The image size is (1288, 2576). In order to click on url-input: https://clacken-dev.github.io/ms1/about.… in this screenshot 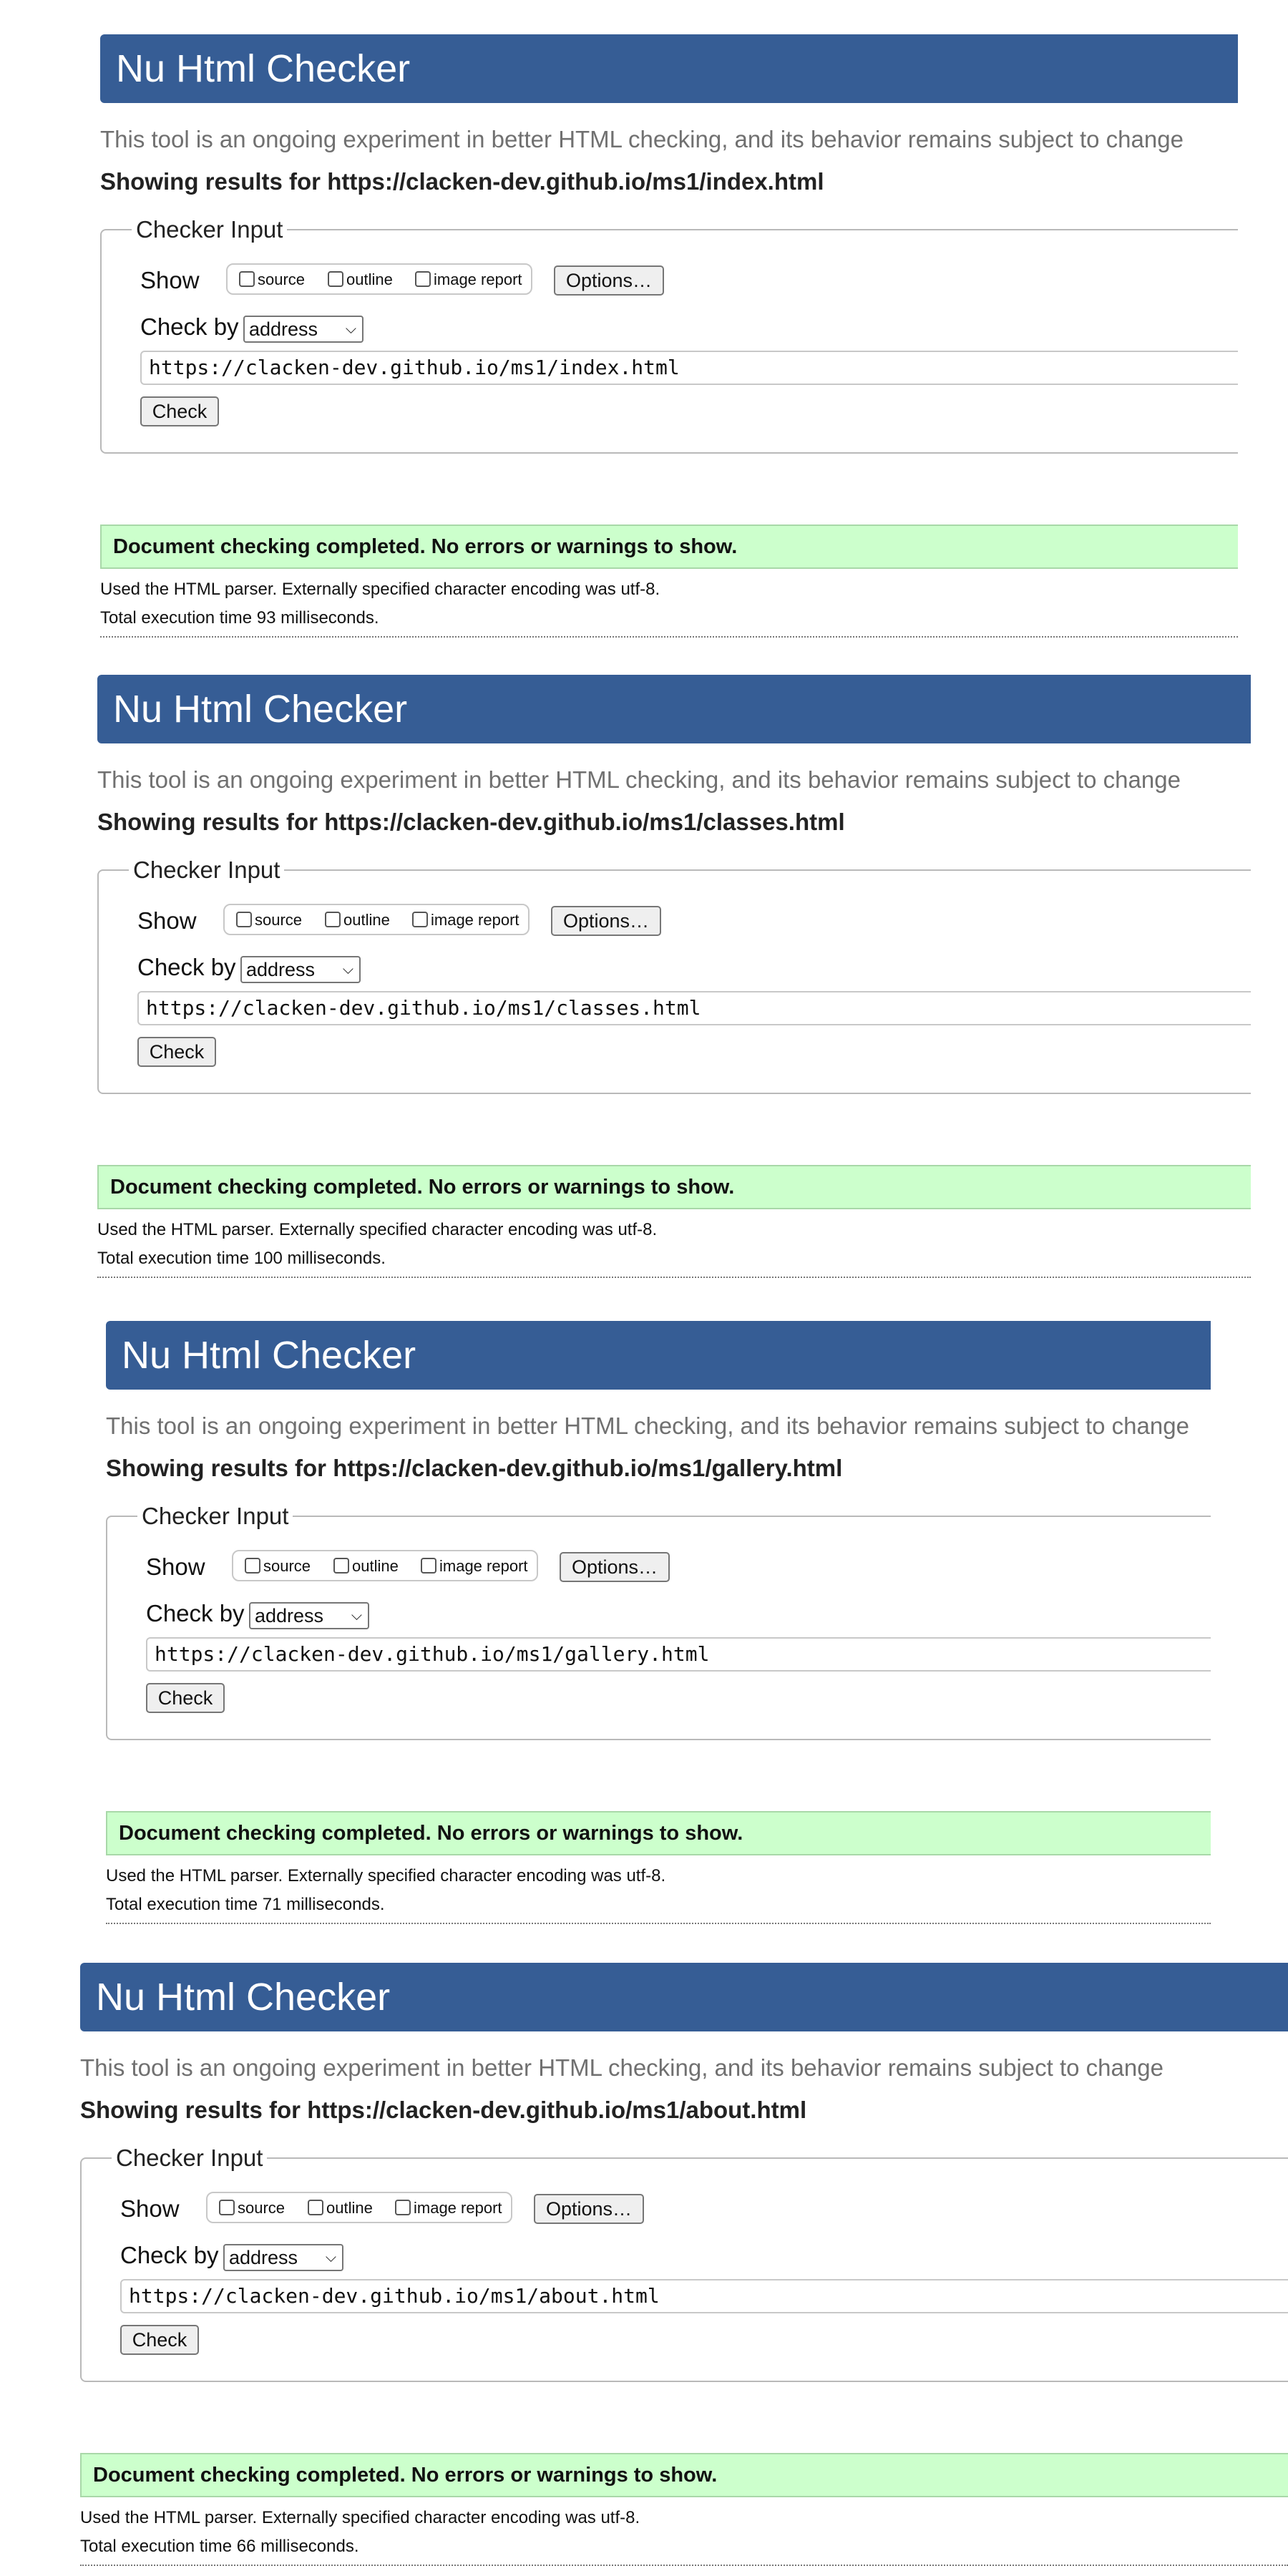, I will do `click(704, 2296)`.